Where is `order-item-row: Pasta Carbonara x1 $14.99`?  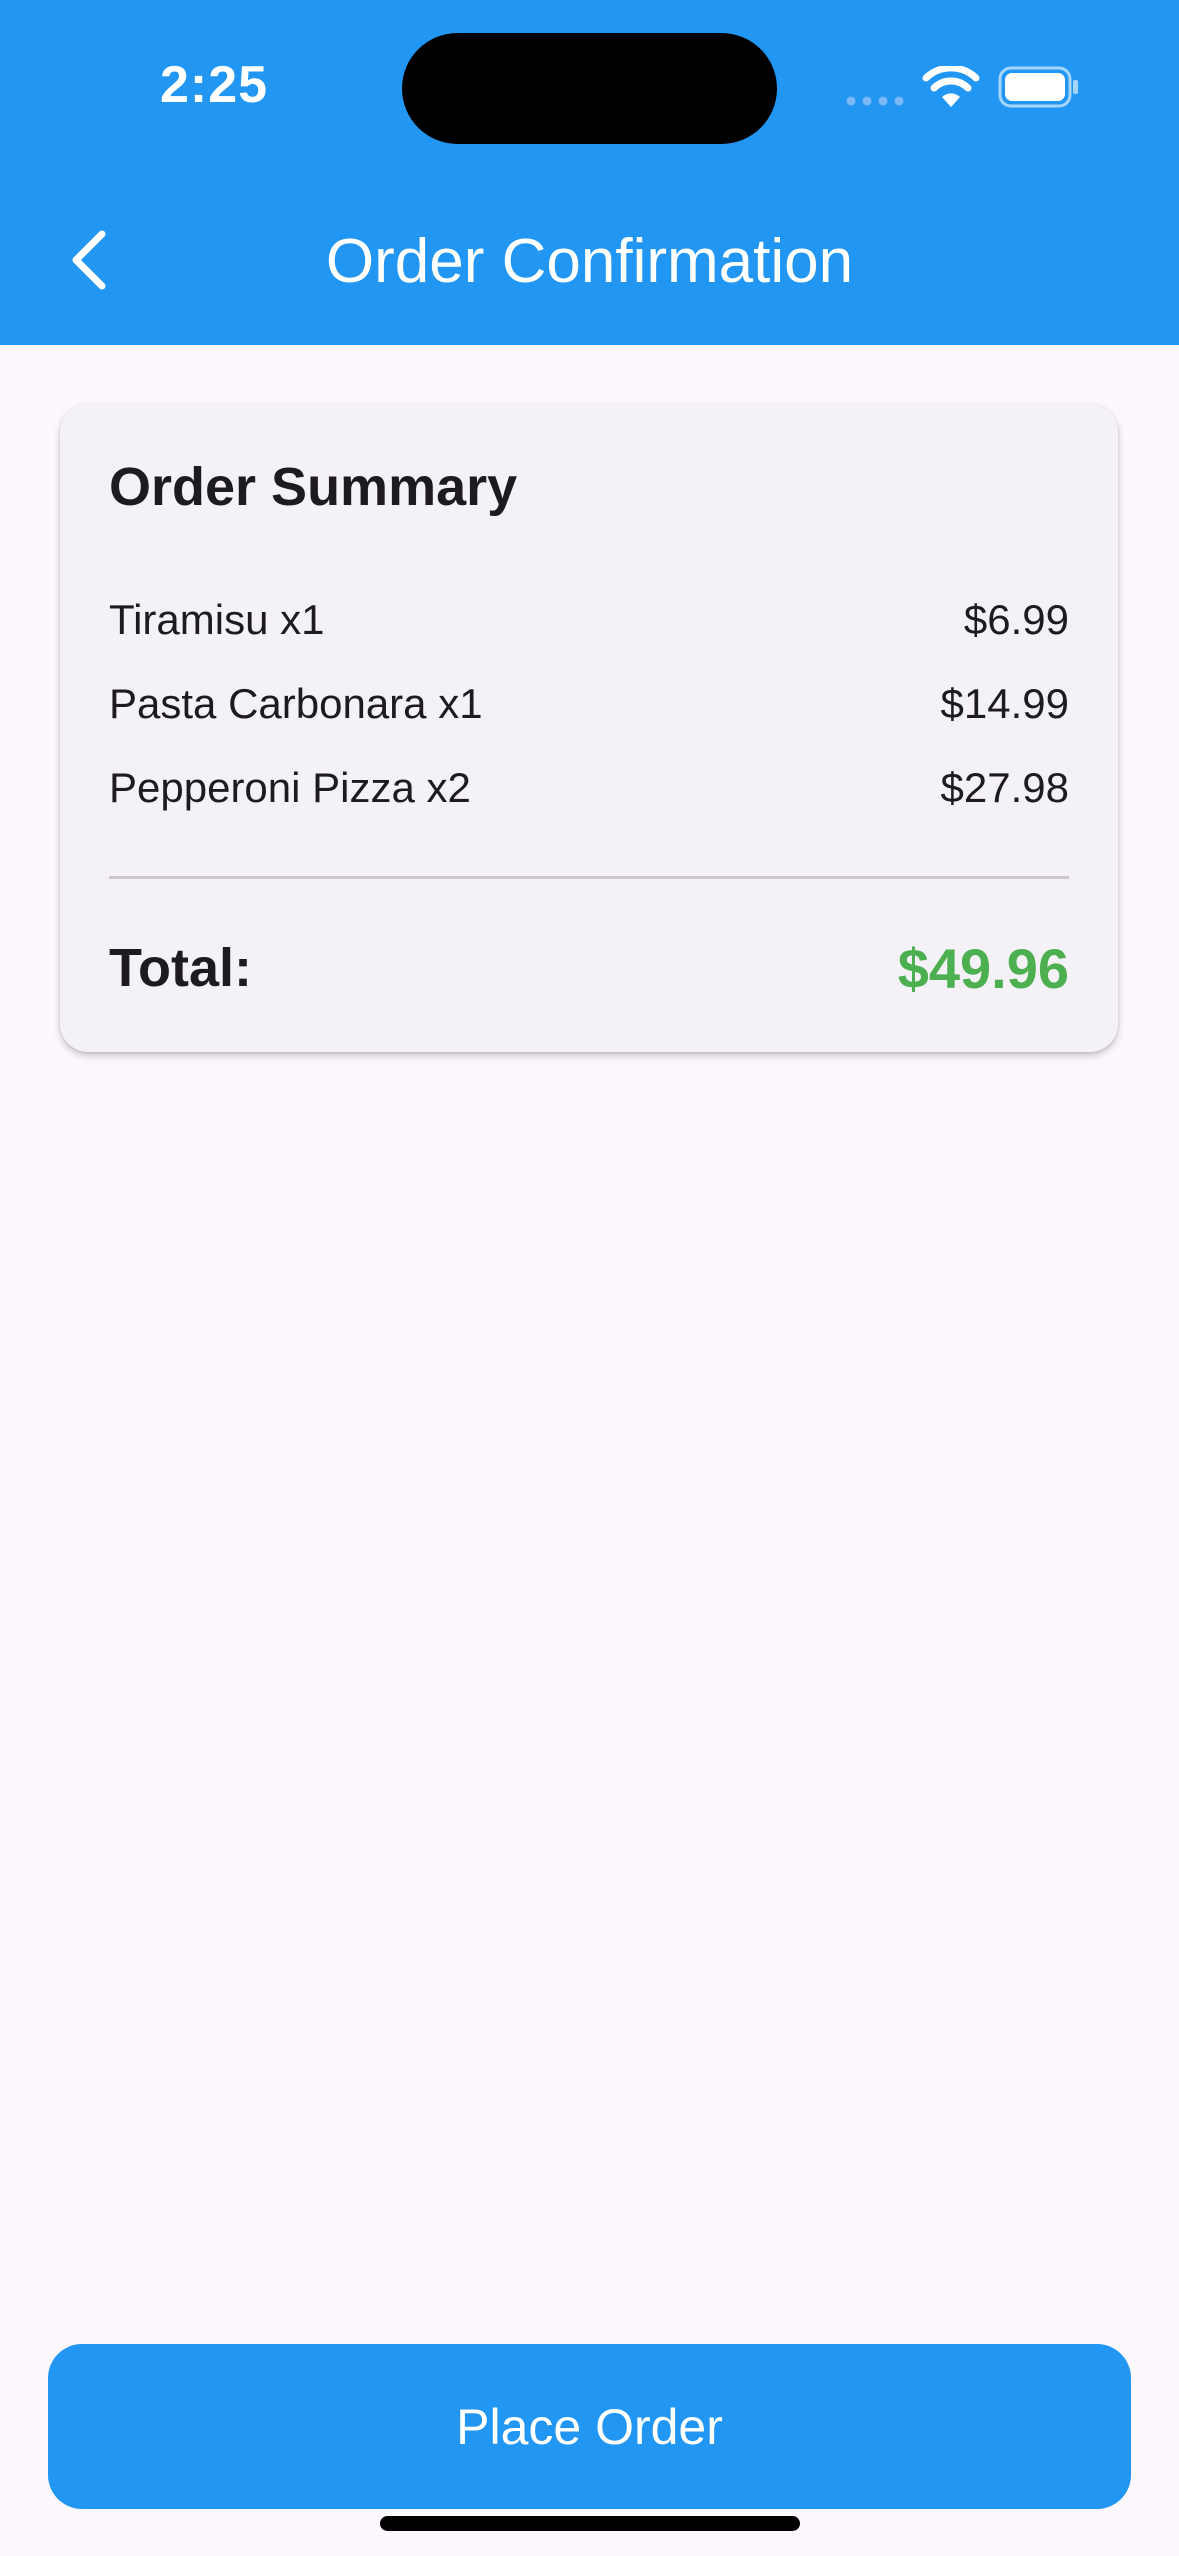 order-item-row: Pasta Carbonara x1 $14.99 is located at coordinates (589, 704).